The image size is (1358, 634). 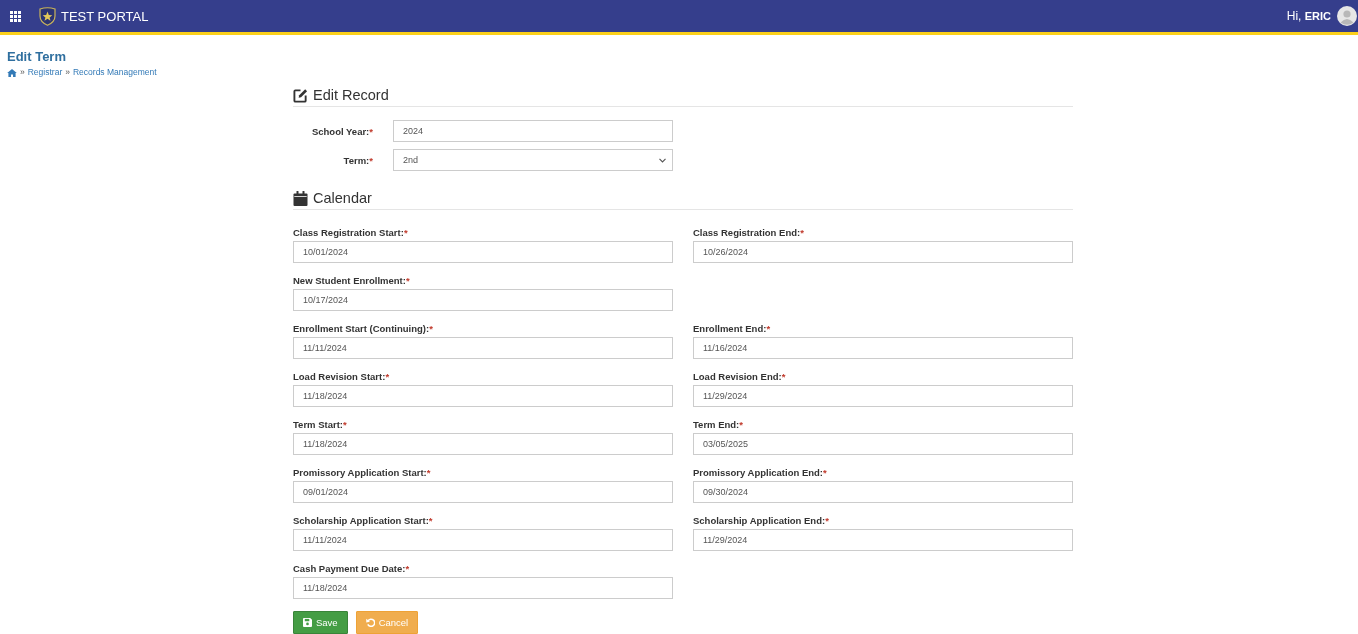 What do you see at coordinates (342, 377) in the screenshot?
I see `field-label: Load Revision Start:*` at bounding box center [342, 377].